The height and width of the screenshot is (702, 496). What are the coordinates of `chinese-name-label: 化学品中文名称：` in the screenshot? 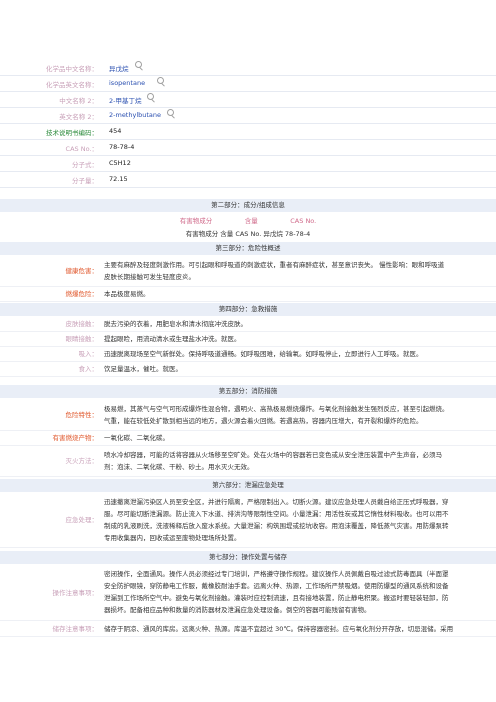 It's located at (72, 69).